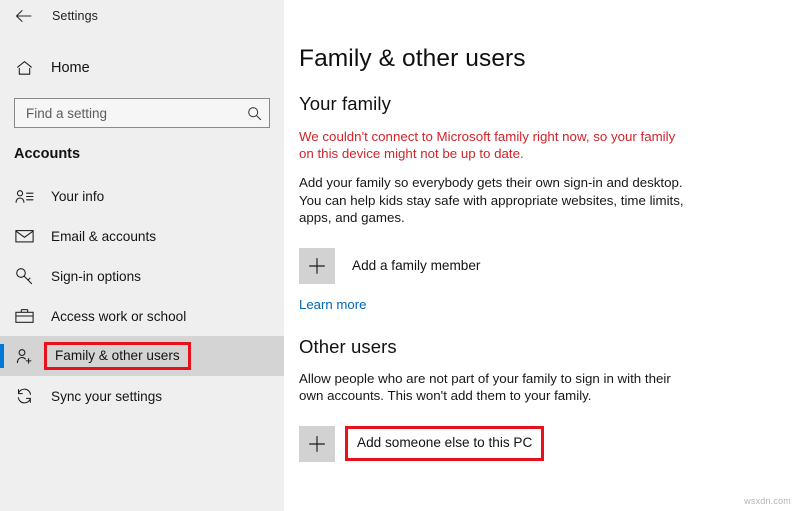 The width and height of the screenshot is (800, 511). I want to click on sidebar-item-sync-your-settings-label: Sync your settings, so click(107, 396).